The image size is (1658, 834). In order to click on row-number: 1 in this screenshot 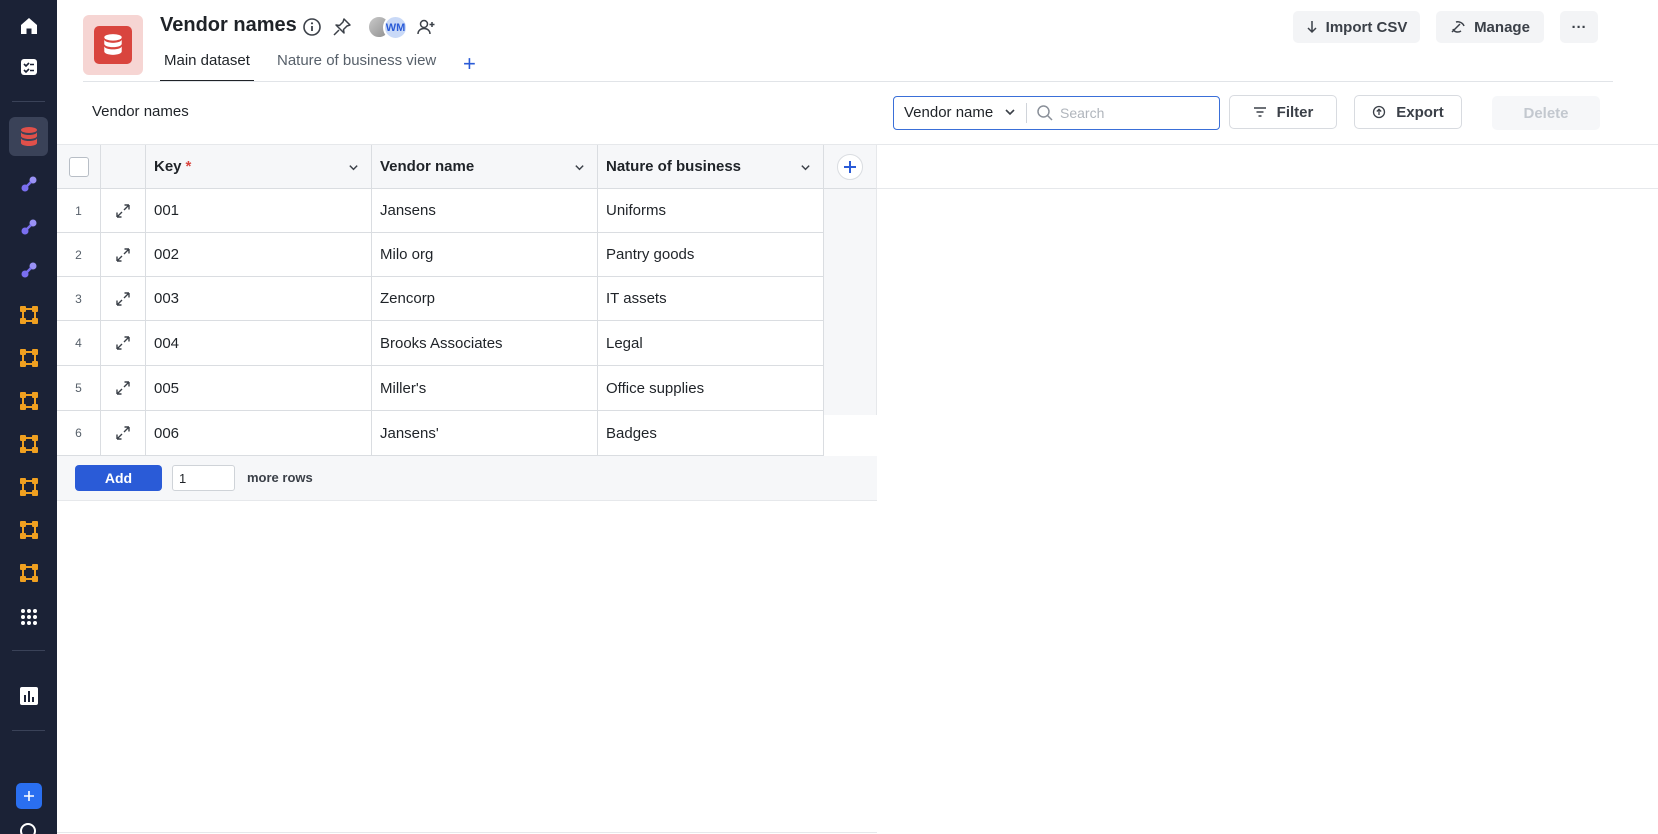, I will do `click(79, 211)`.